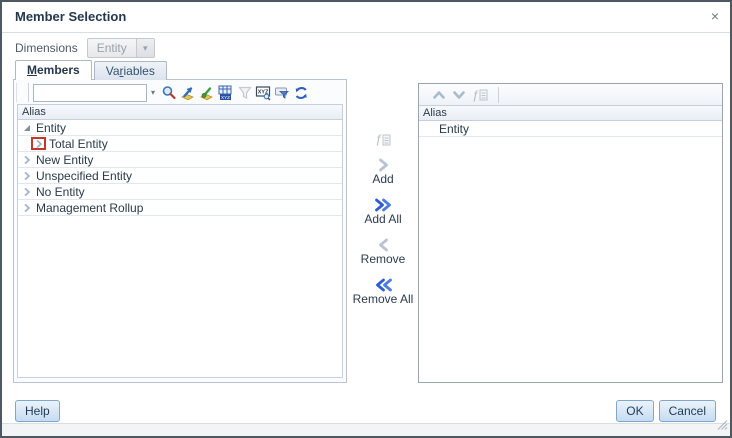  I want to click on find-member-icon, so click(187, 92).